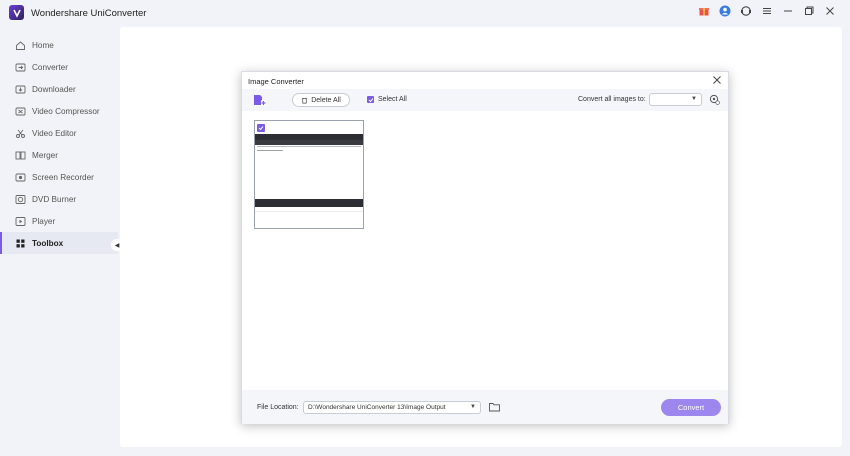 The image size is (850, 456). I want to click on sidebar-item-video-compressor: Video Compressor, so click(59, 111).